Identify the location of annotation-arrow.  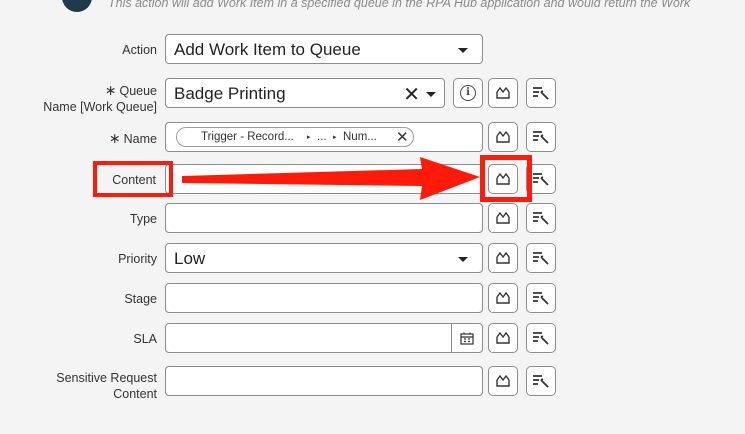
(331, 178).